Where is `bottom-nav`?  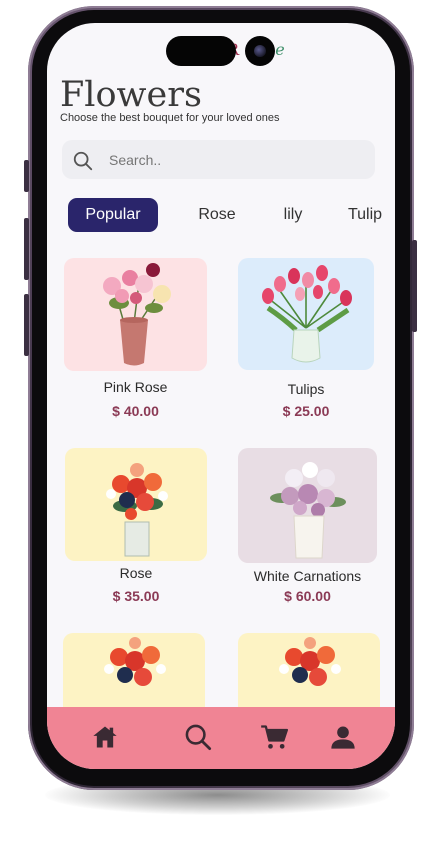
bottom-nav is located at coordinates (221, 738).